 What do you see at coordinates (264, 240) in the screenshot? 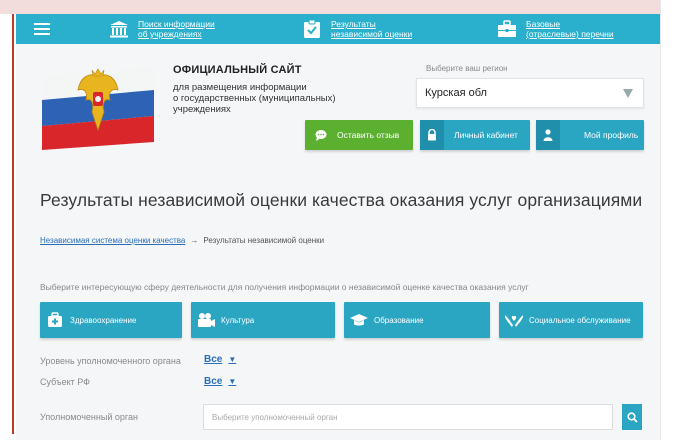
I see `breadcrumb-current: Результаты независимой оценки` at bounding box center [264, 240].